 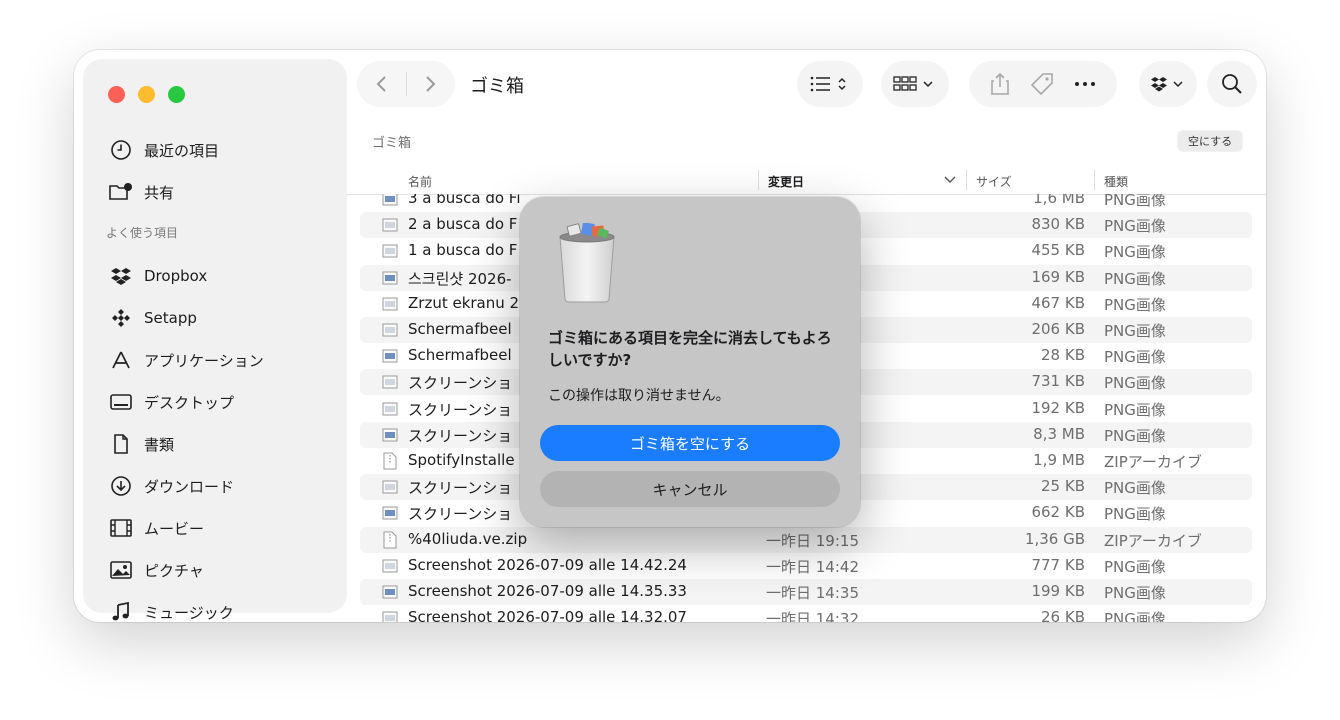 What do you see at coordinates (121, 150) in the screenshot?
I see `clock-icon` at bounding box center [121, 150].